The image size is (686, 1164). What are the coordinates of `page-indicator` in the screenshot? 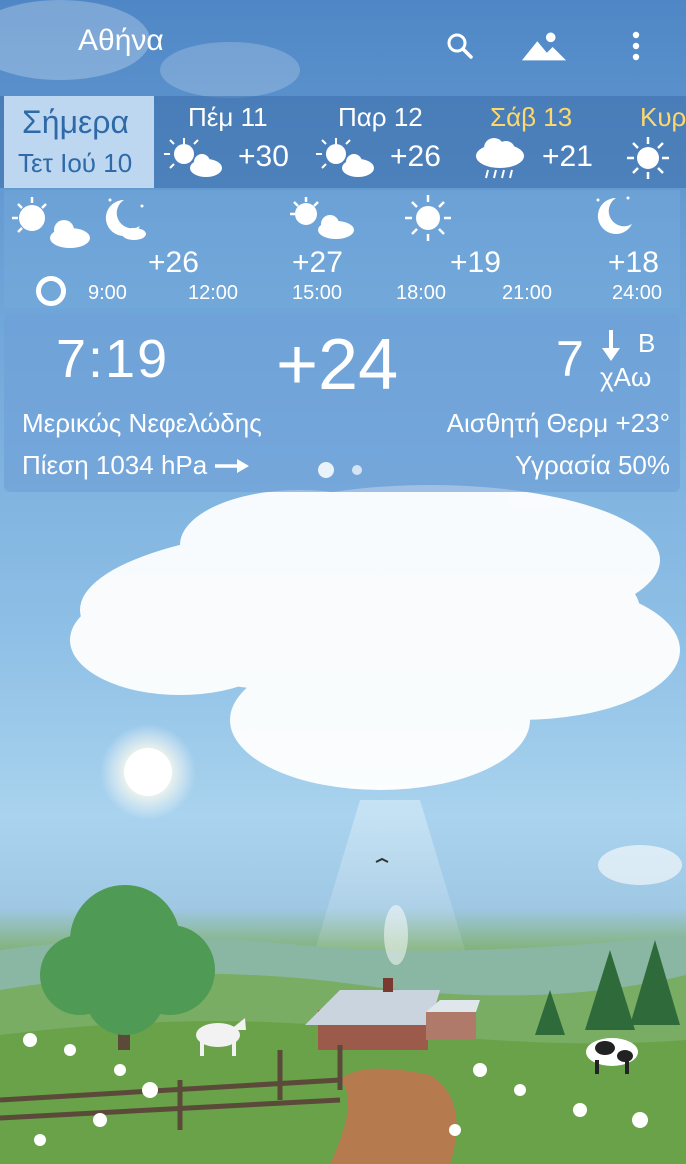 It's located at (340, 470).